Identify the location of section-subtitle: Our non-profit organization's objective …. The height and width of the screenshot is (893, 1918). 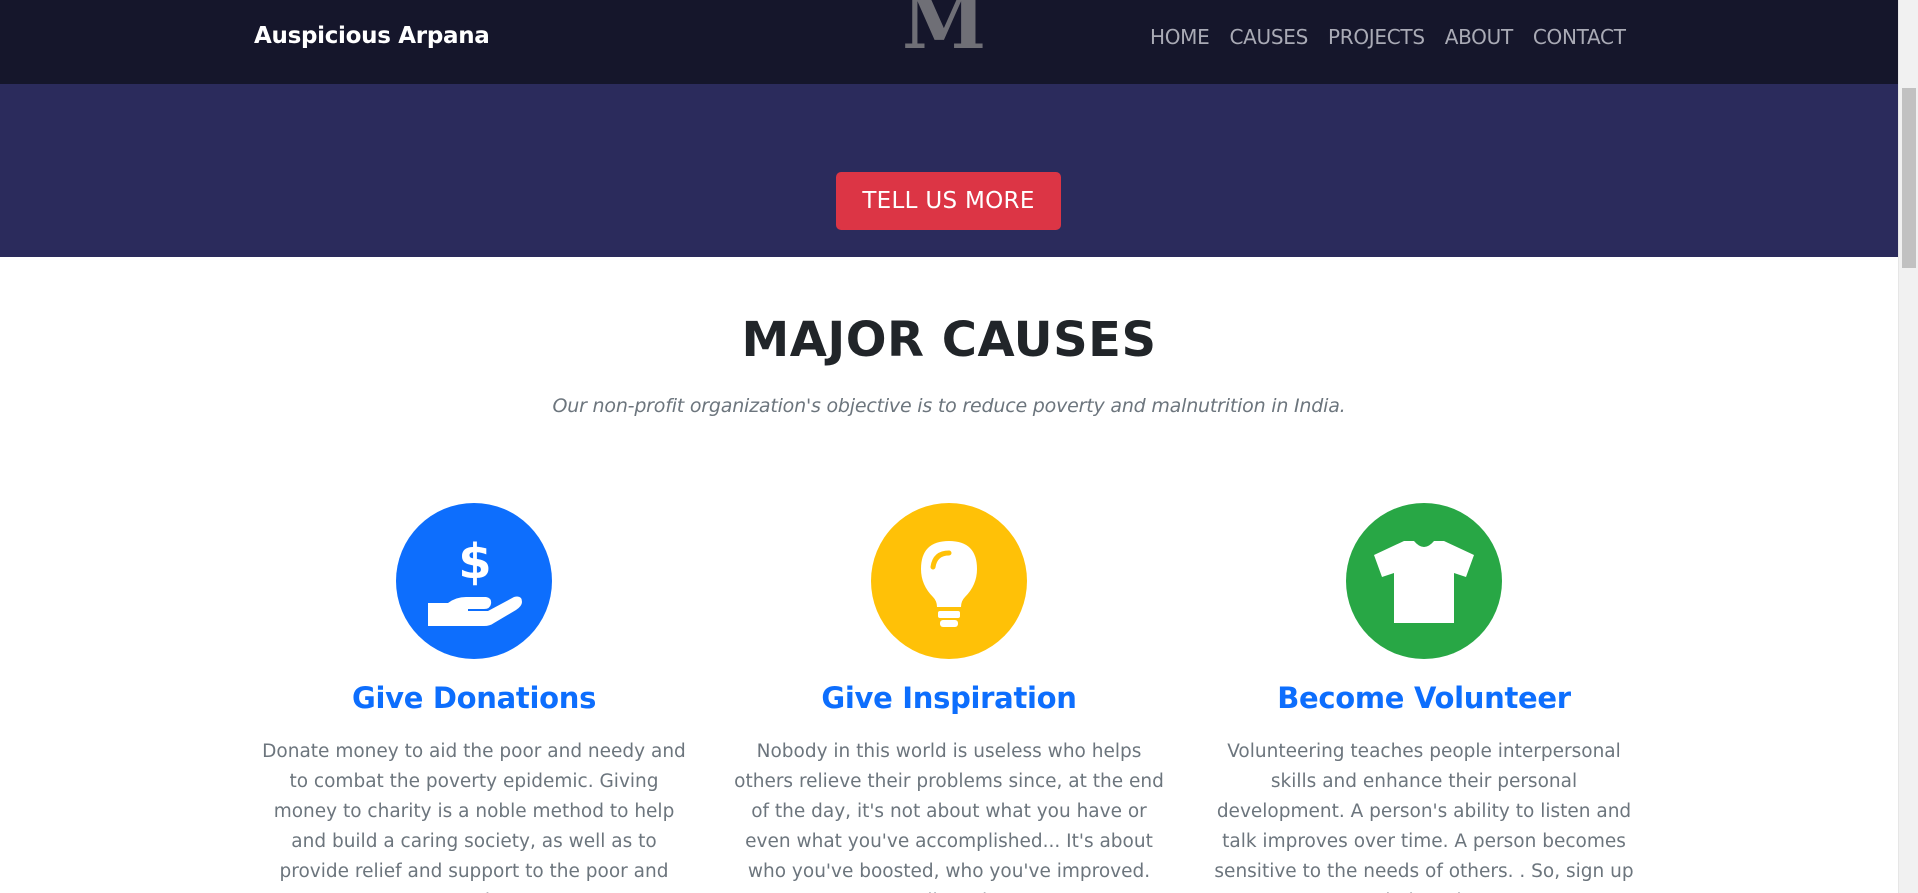
(949, 406).